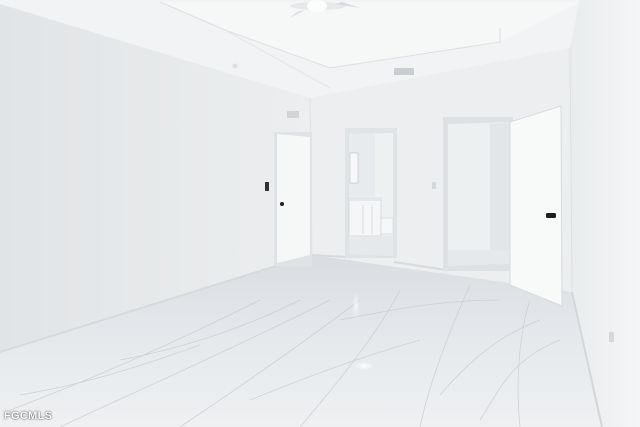 The width and height of the screenshot is (640, 427). Describe the element at coordinates (267, 186) in the screenshot. I see `light-switch-icon` at that location.